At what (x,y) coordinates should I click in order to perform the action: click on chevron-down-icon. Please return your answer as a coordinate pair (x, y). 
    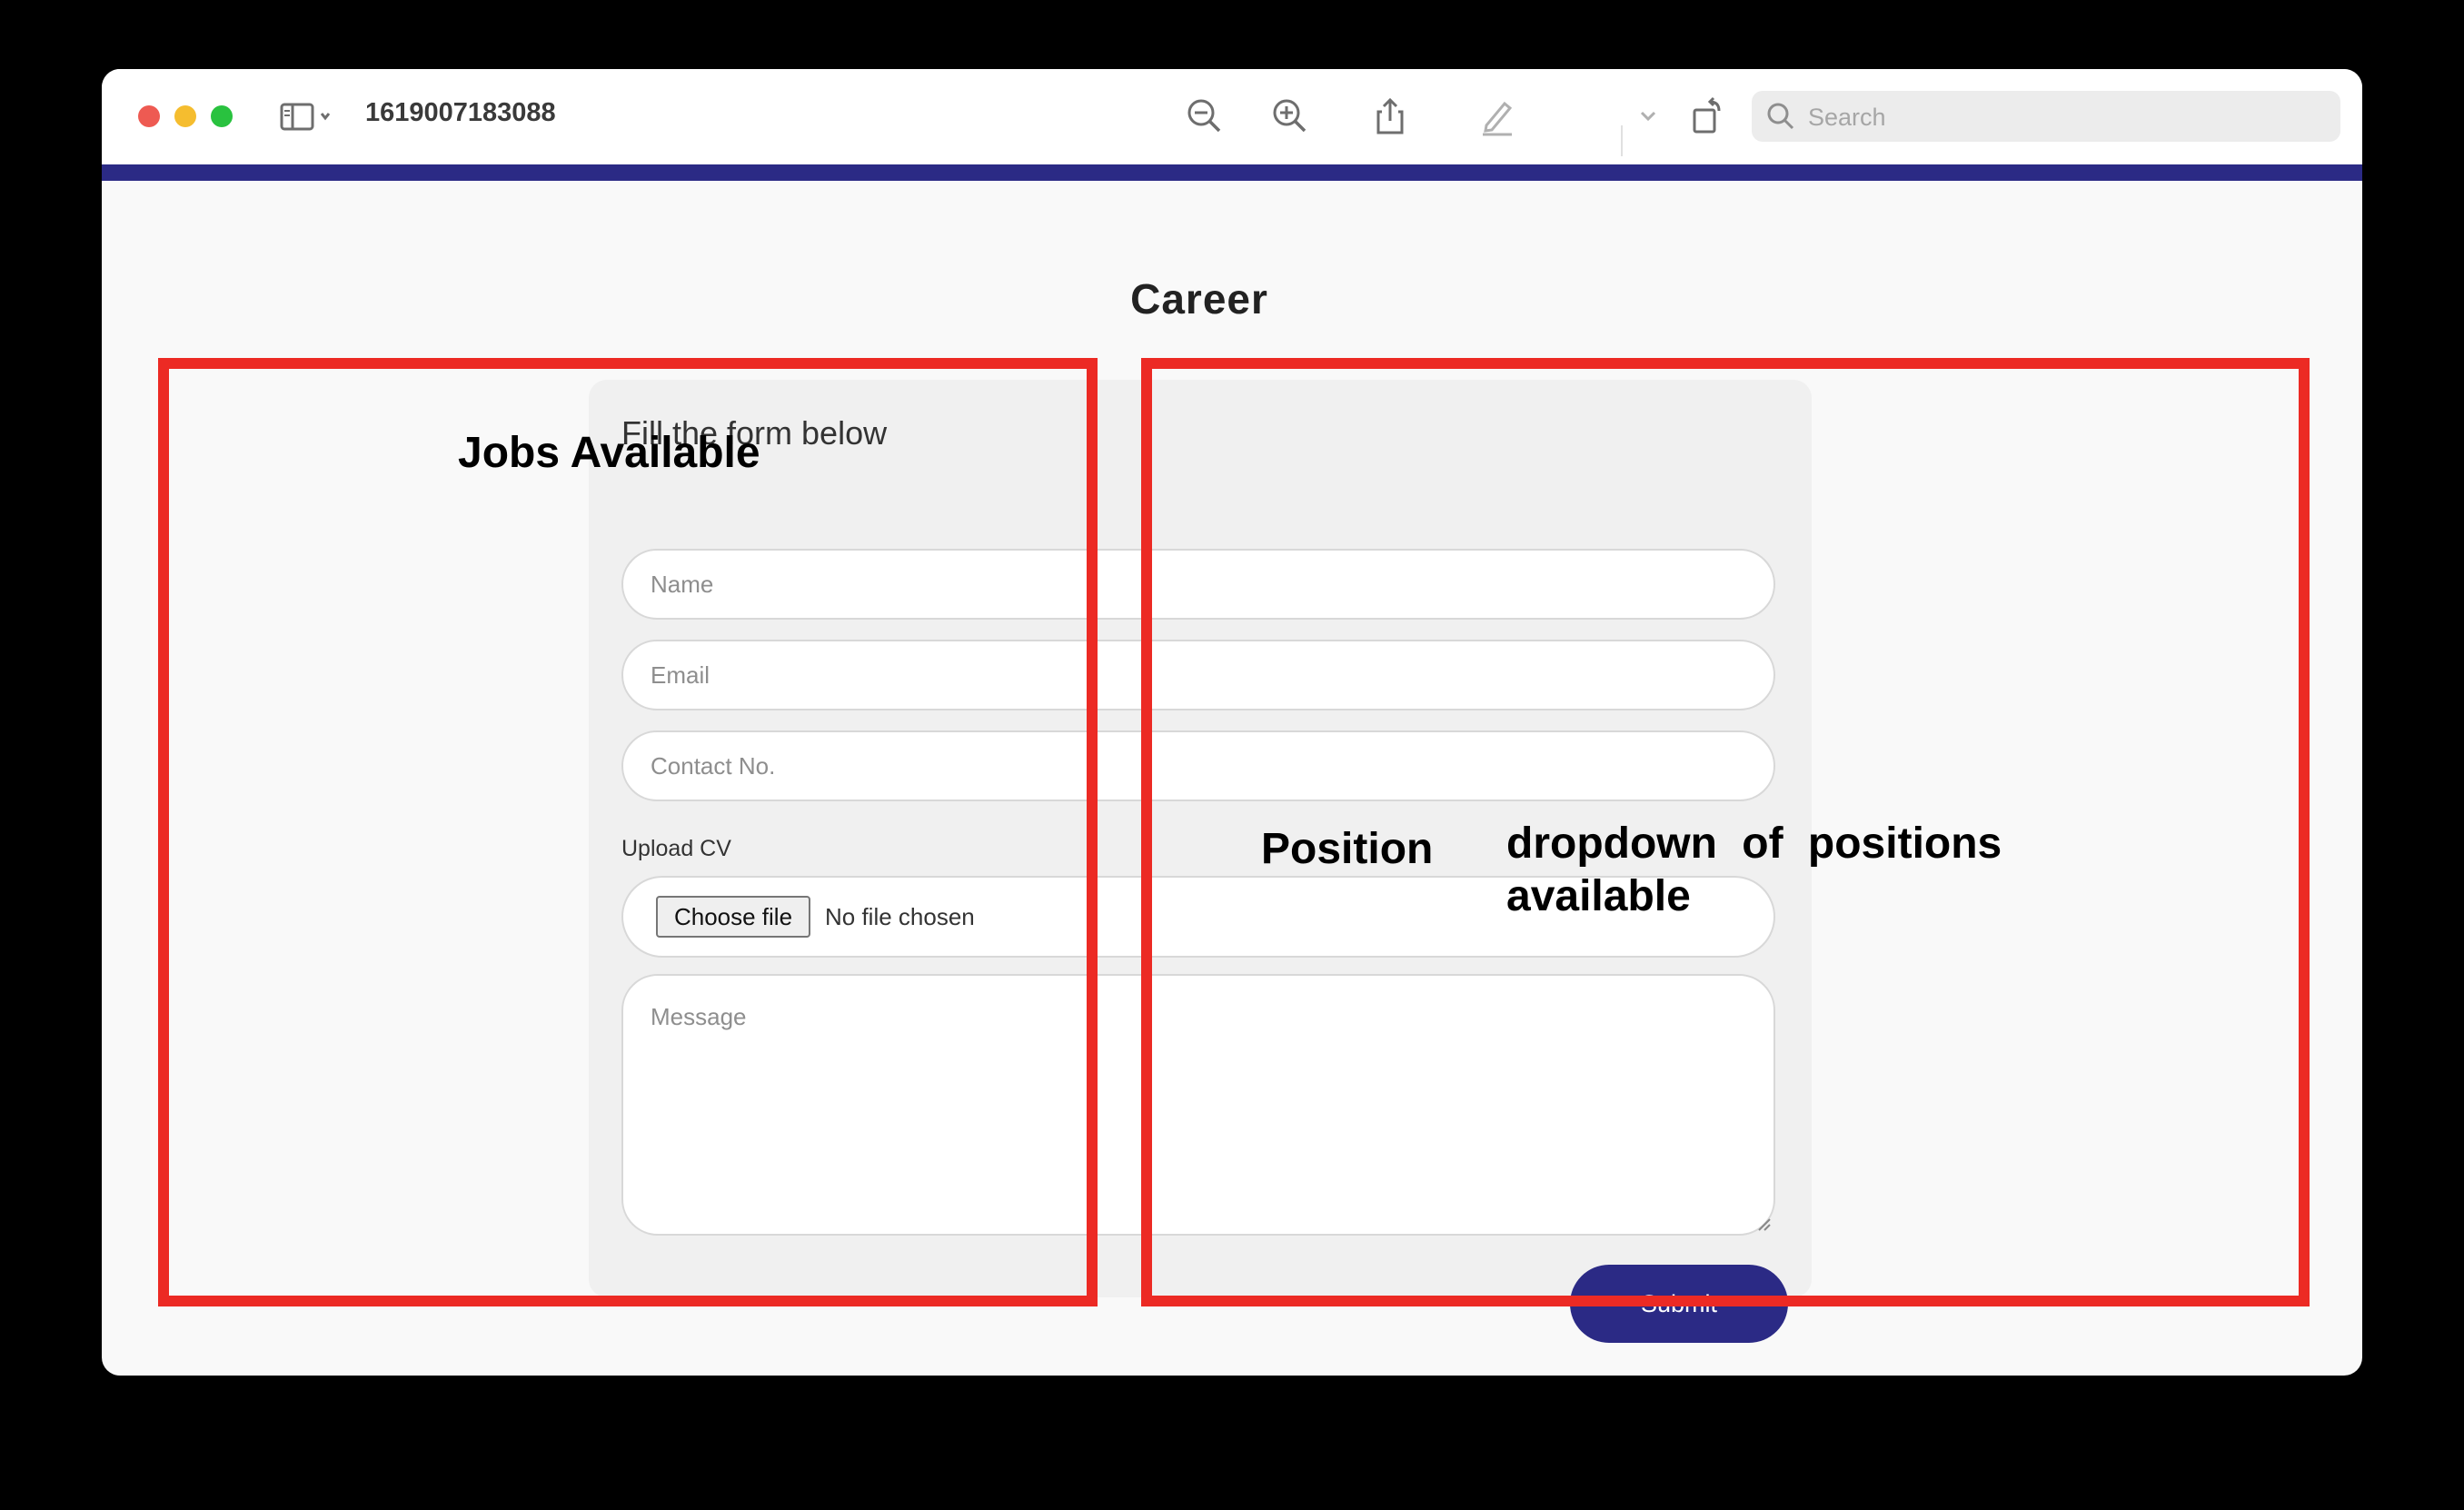
    Looking at the image, I should click on (1648, 116).